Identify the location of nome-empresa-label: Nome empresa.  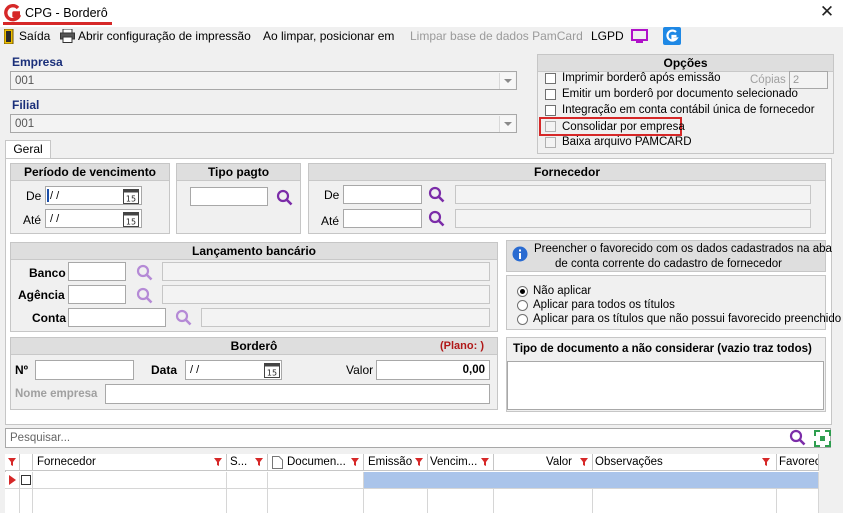
(56, 394).